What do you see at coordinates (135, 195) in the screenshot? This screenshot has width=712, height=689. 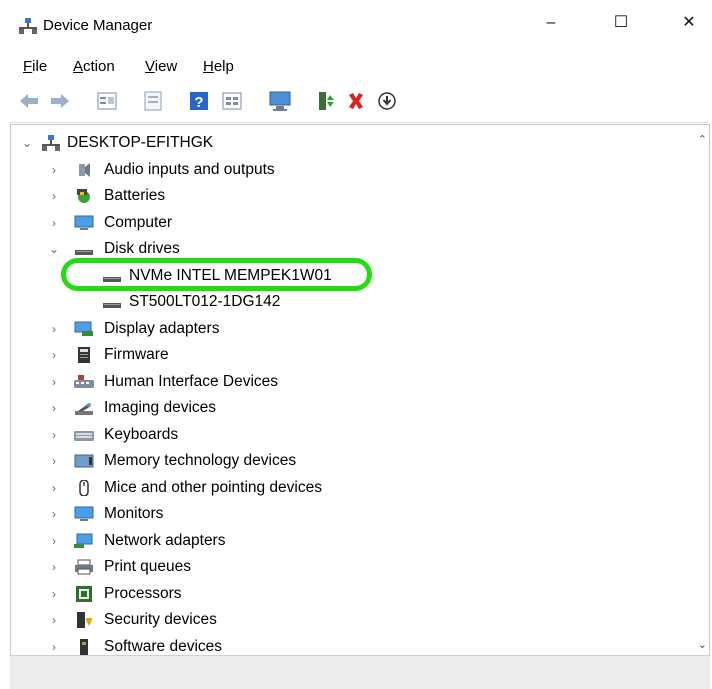 I see `tree-item-label: Batteries` at bounding box center [135, 195].